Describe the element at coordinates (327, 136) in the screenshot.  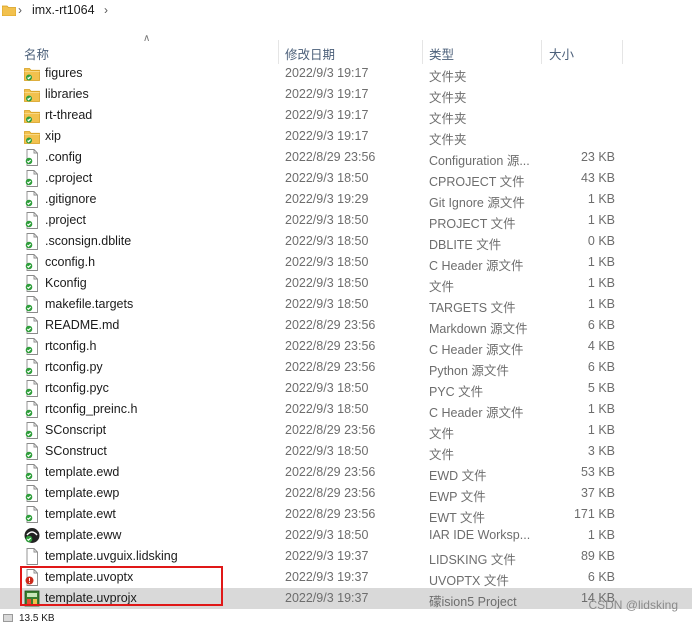
I see `file-date: 2022/9/3 19:17` at that location.